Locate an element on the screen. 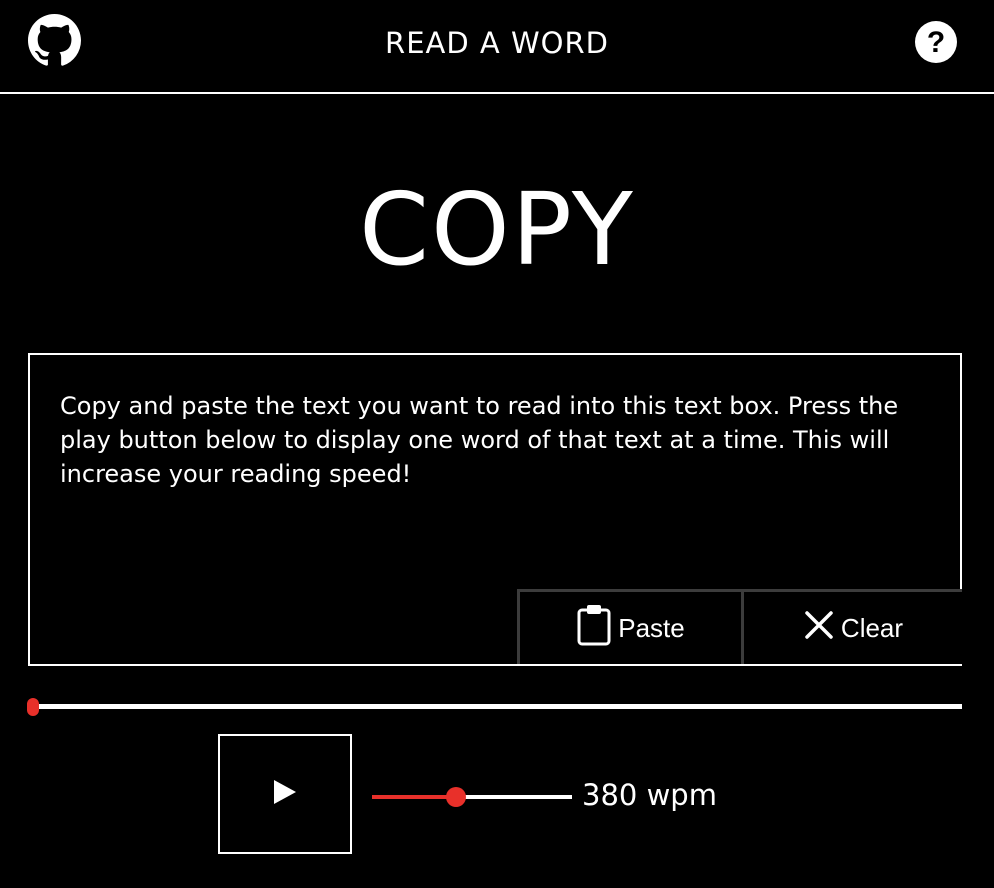 This screenshot has width=994, height=888. app-title: READ A WORD is located at coordinates (497, 43).